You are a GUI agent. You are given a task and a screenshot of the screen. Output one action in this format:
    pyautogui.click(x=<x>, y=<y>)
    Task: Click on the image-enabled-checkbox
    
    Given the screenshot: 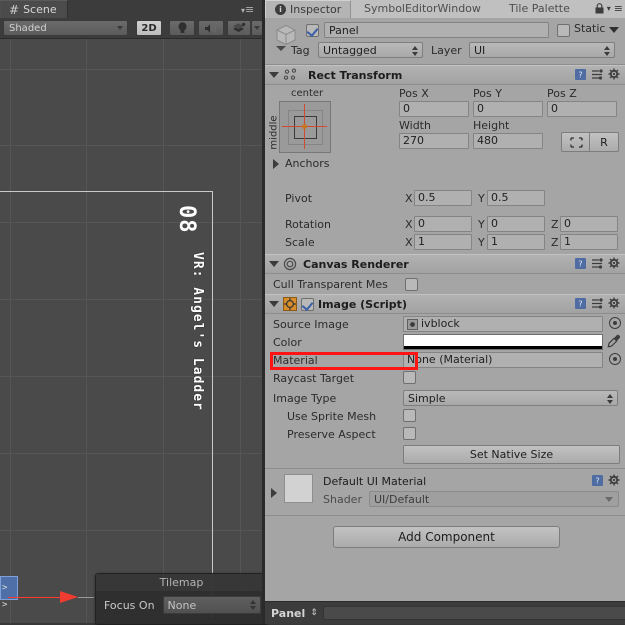 What is the action you would take?
    pyautogui.click(x=307, y=304)
    